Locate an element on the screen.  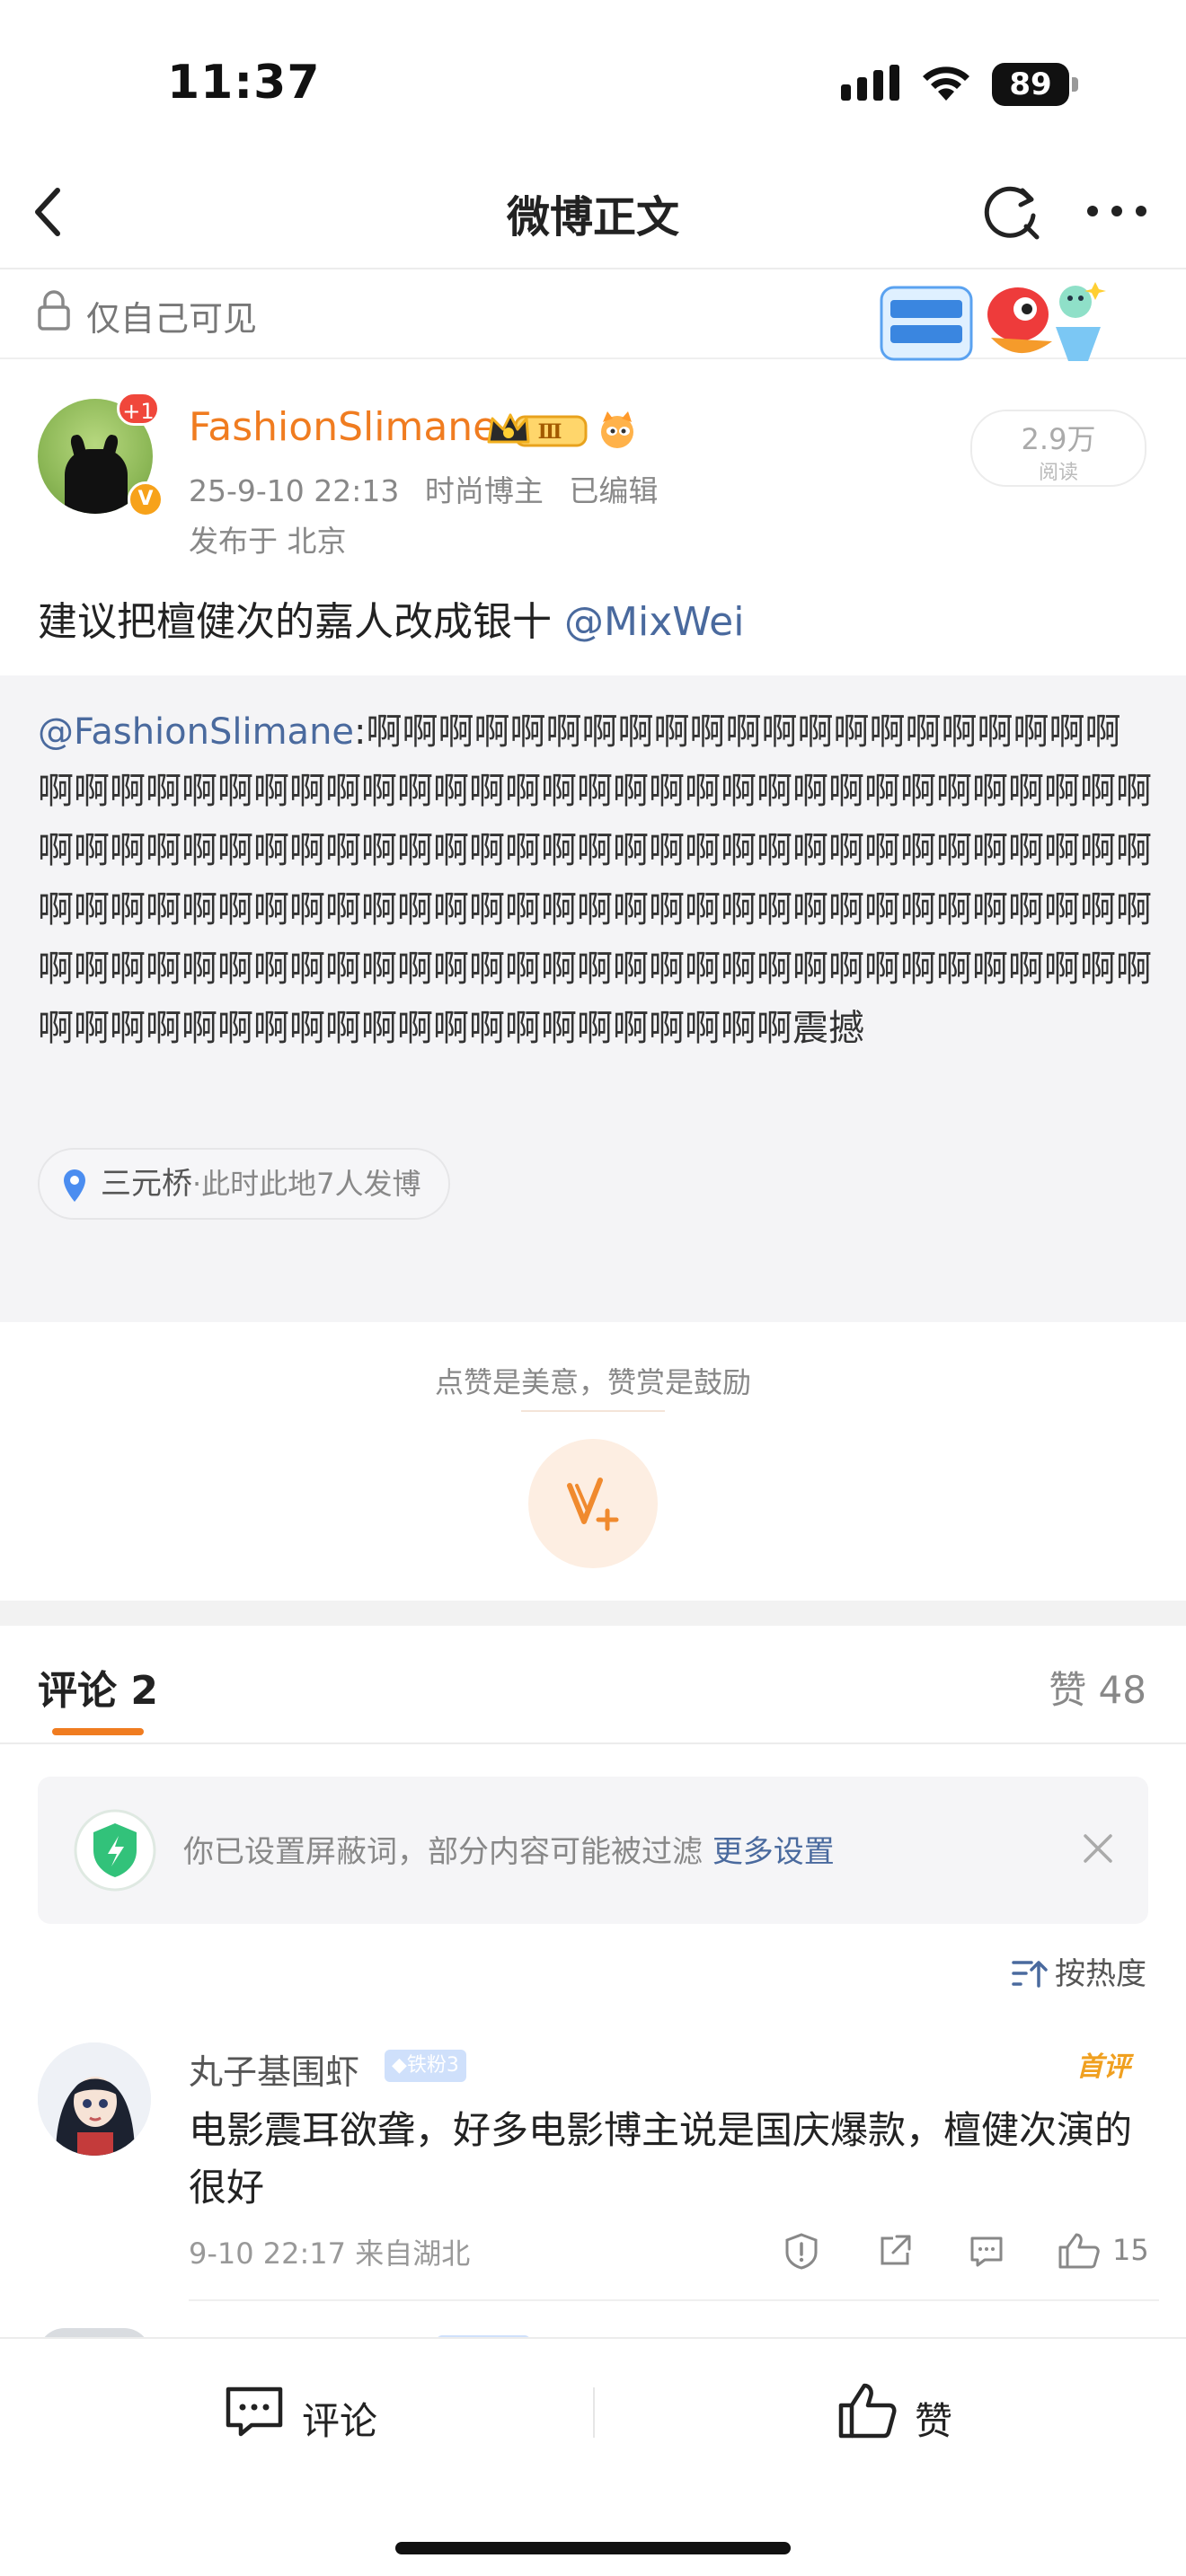
commenter-name: 丸子基围虾 is located at coordinates (274, 2069).